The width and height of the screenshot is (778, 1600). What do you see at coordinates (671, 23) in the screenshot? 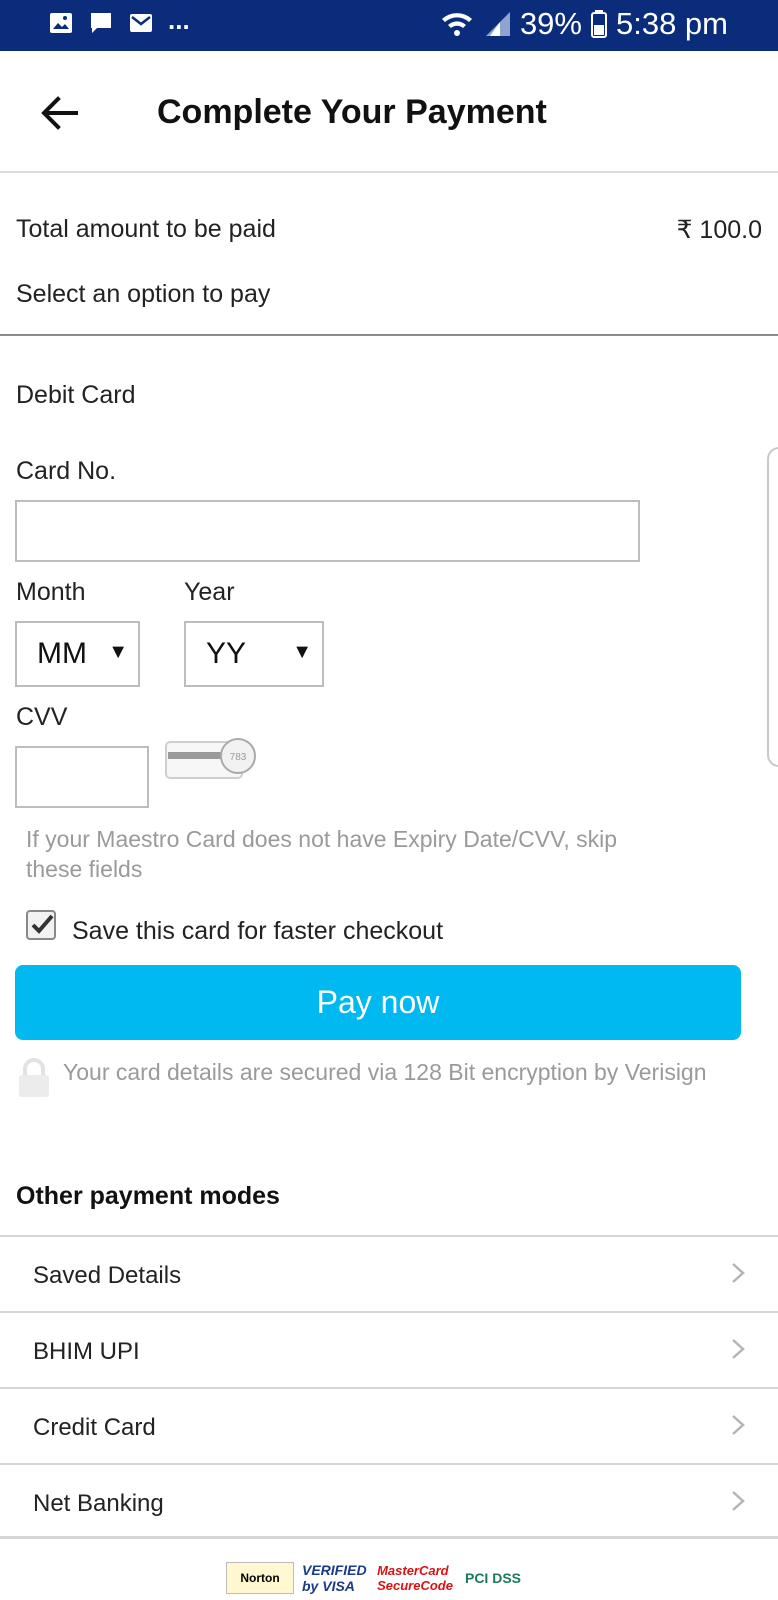
I see `clock: 5:38 pm` at bounding box center [671, 23].